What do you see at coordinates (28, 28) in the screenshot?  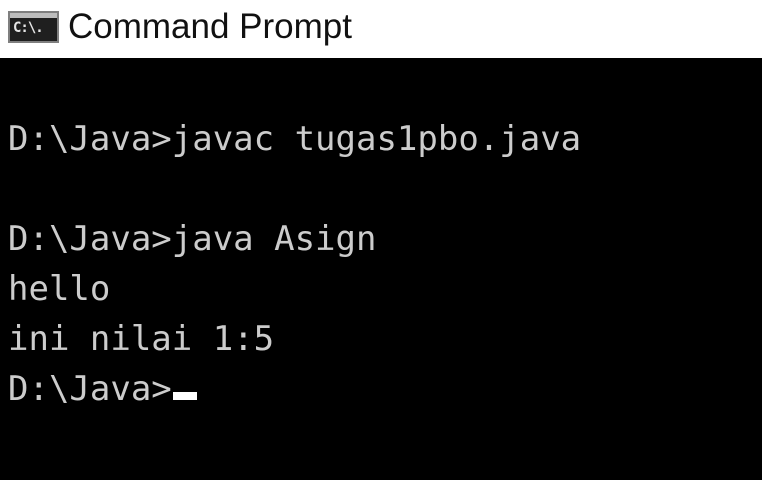 I see `cmd-icon-glyph: C:\.` at bounding box center [28, 28].